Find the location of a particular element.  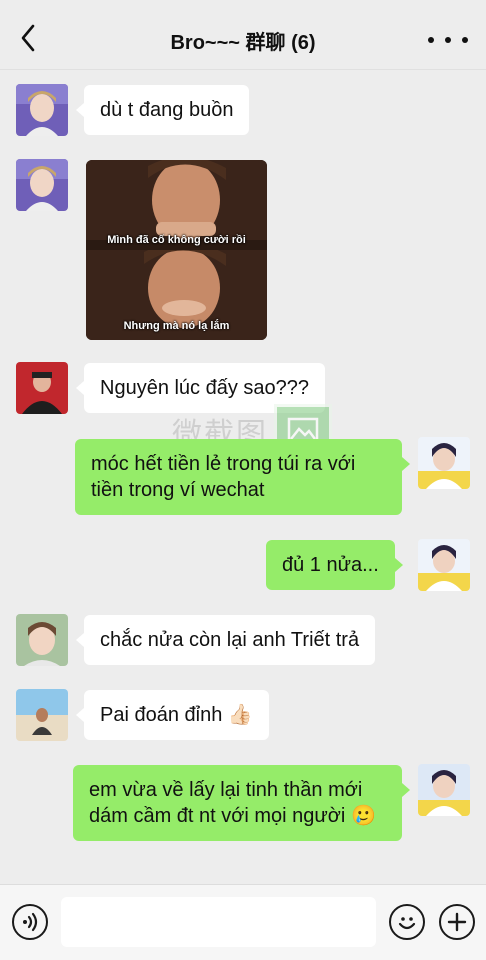

message-text: Nguyên lúc đấy sao??? is located at coordinates (205, 388).